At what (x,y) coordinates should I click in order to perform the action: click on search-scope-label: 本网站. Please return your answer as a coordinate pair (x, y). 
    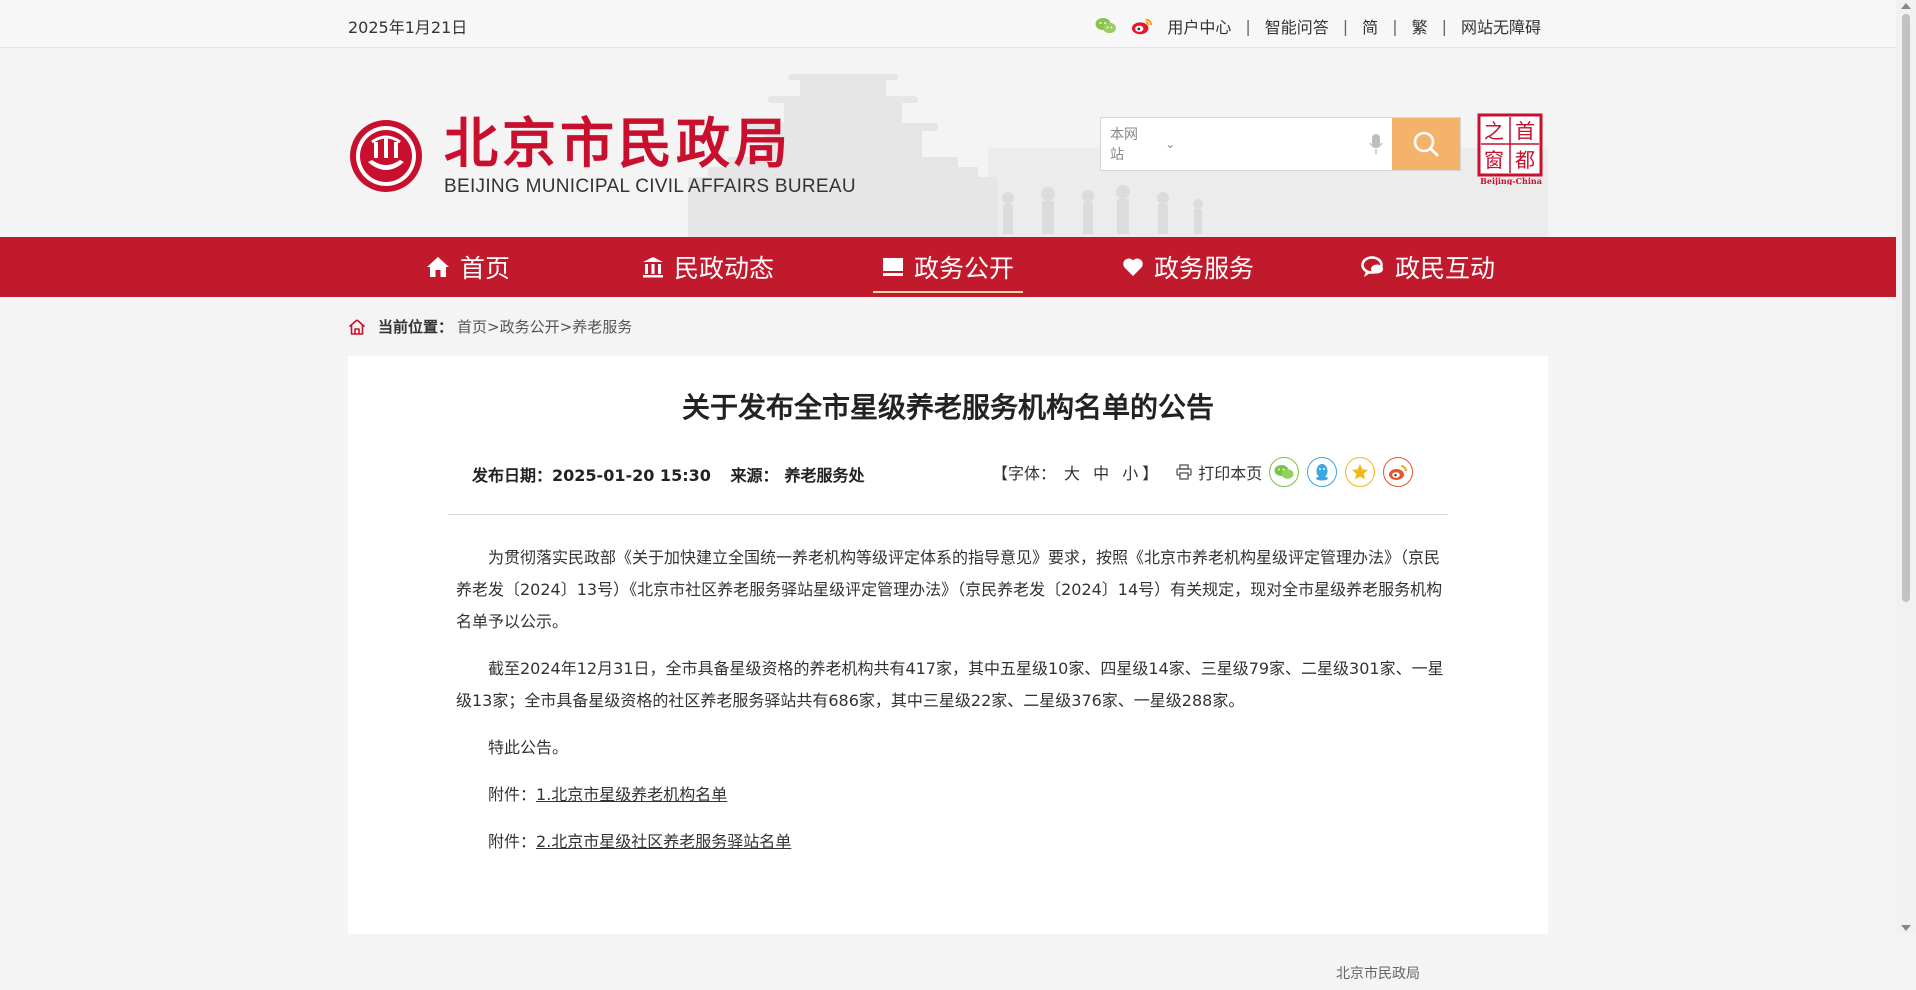
    Looking at the image, I should click on (1124, 145).